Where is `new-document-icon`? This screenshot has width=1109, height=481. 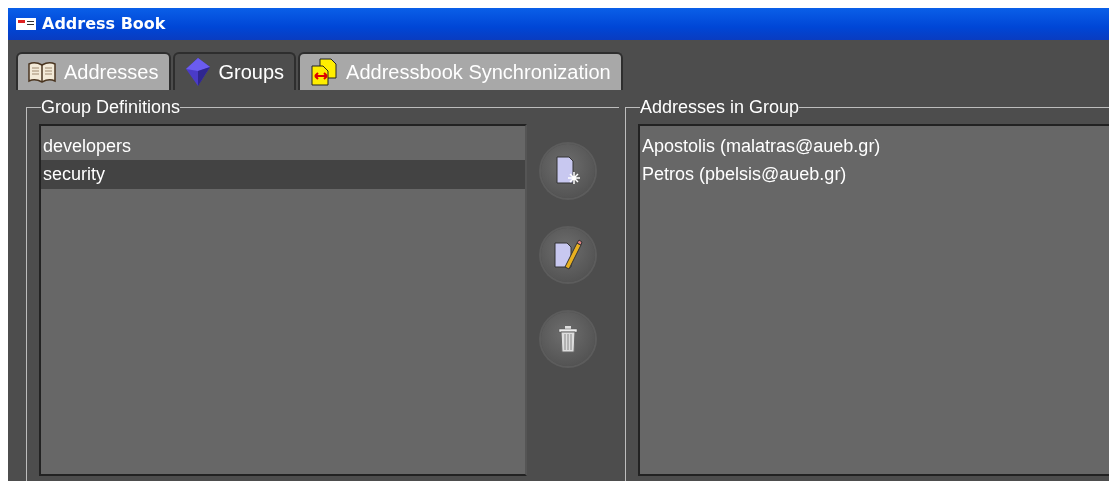
new-document-icon is located at coordinates (568, 171).